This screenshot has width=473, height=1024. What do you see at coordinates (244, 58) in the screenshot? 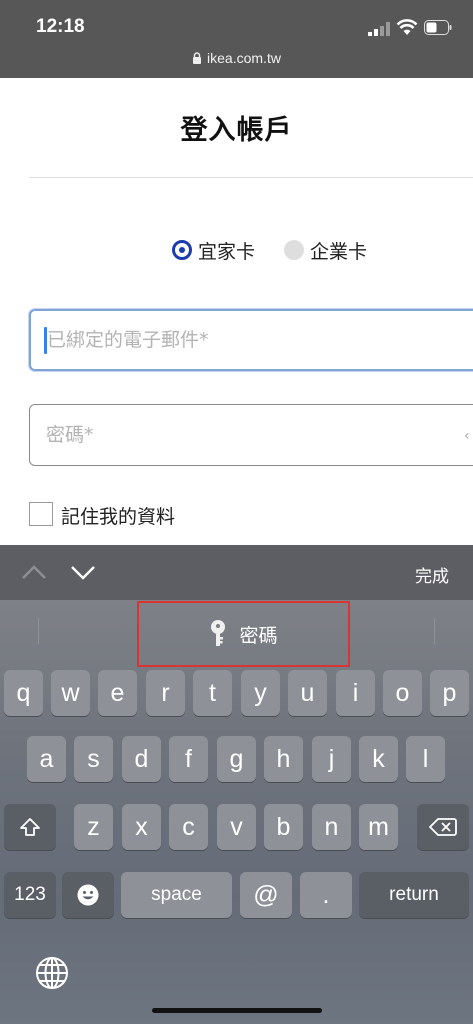
I see `url-text: ikea.com.tw` at bounding box center [244, 58].